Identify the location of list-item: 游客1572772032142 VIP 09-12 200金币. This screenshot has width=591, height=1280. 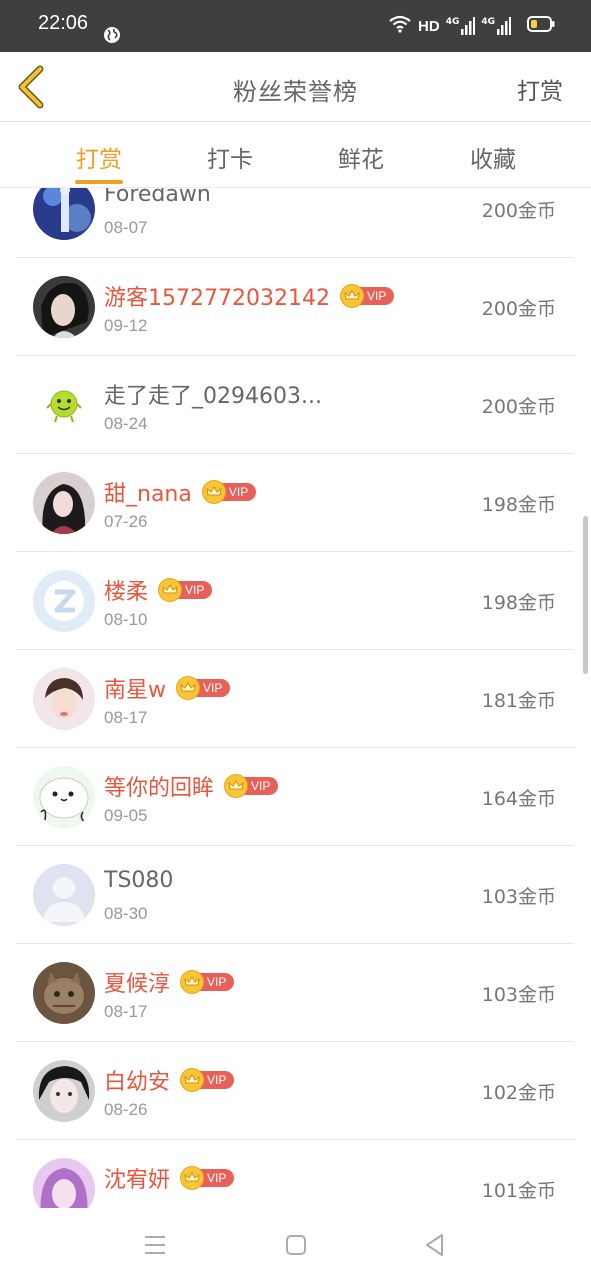
(295, 307).